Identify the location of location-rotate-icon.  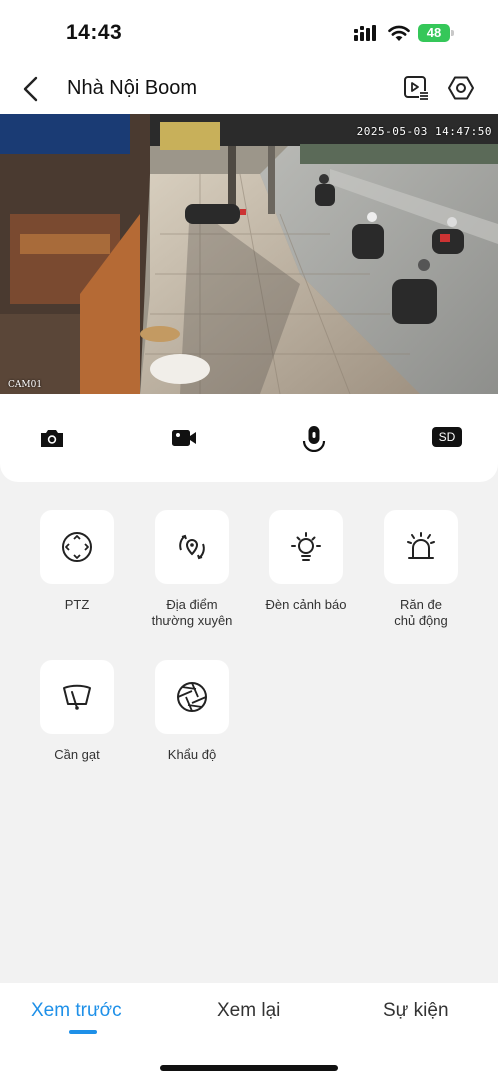
(192, 547).